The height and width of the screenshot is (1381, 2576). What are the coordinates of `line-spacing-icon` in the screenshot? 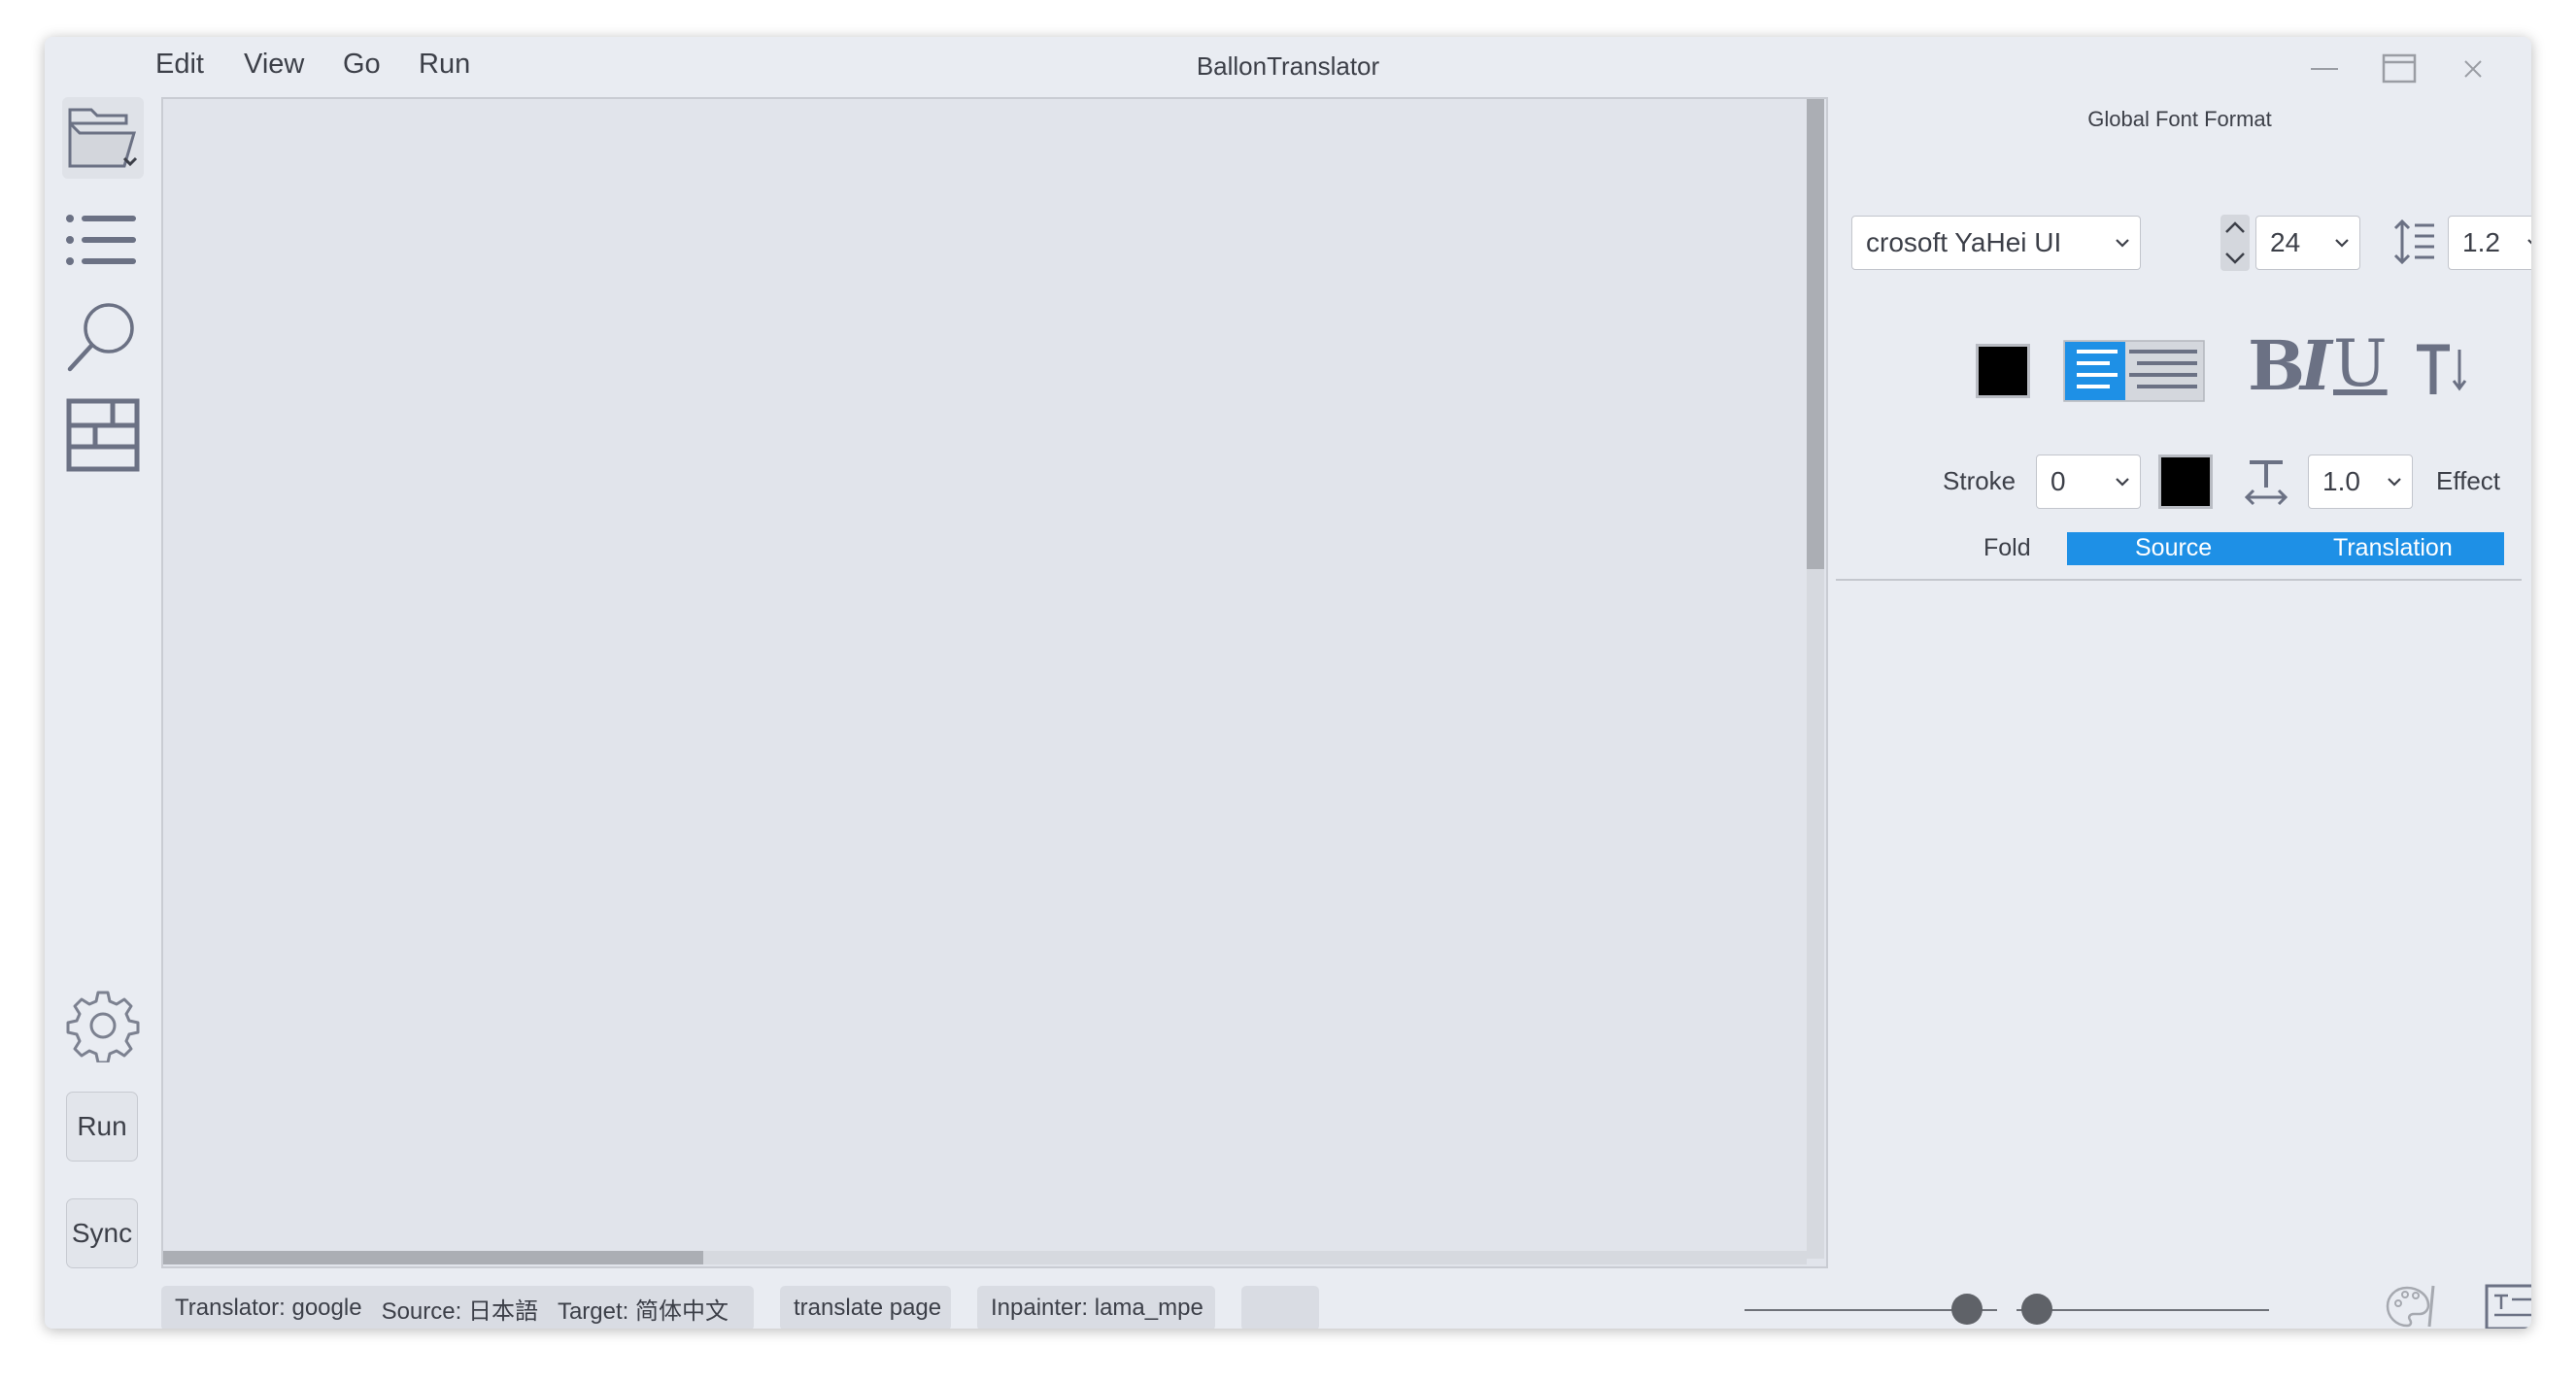 It's located at (2413, 242).